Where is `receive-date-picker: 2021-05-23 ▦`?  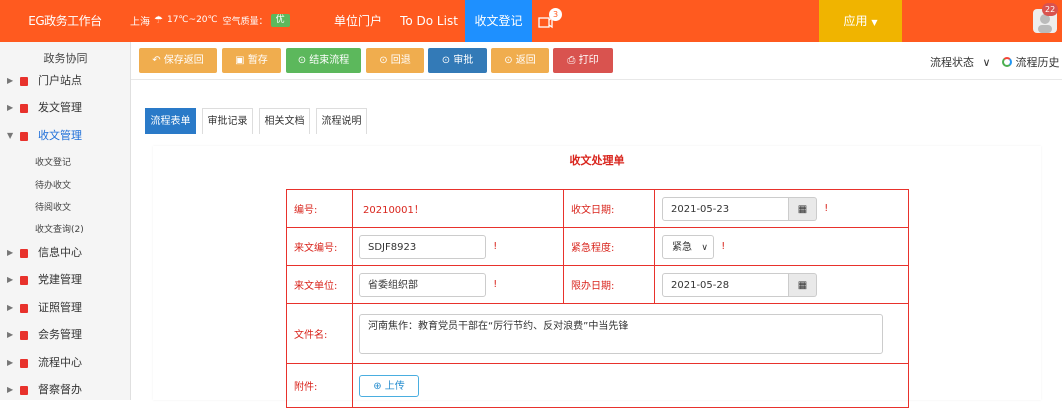 receive-date-picker: 2021-05-23 ▦ is located at coordinates (739, 208).